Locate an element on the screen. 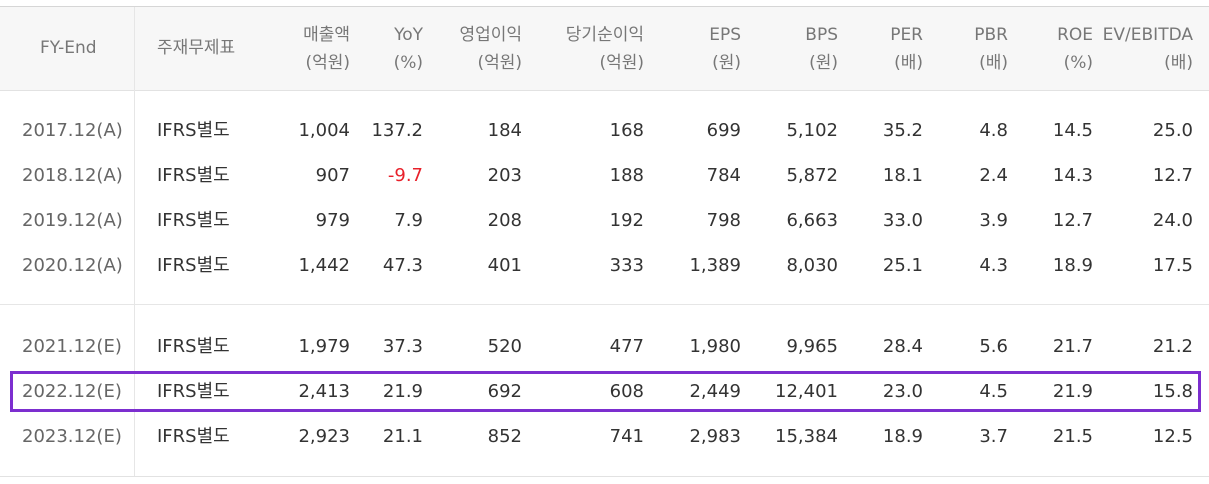 This screenshot has height=484, width=1209. cell-pbr: 5.6 is located at coordinates (993, 346).